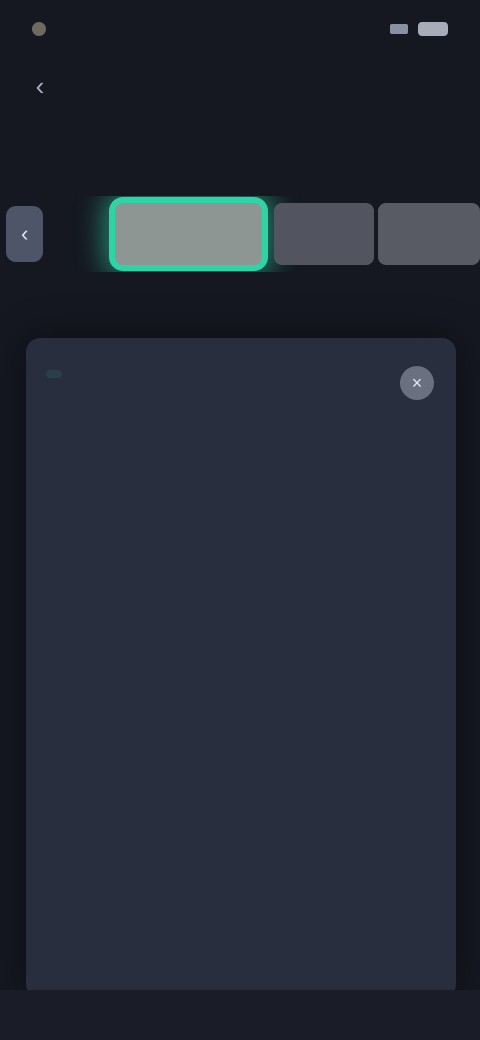 The height and width of the screenshot is (1040, 480). I want to click on notification-icon, so click(39, 29).